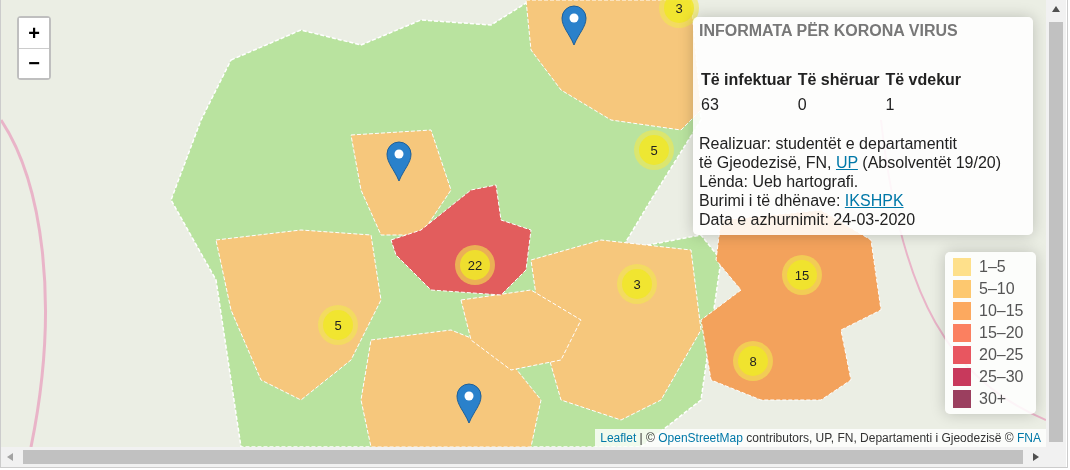 The height and width of the screenshot is (470, 1070). What do you see at coordinates (1029, 438) in the screenshot?
I see `link: FNA` at bounding box center [1029, 438].